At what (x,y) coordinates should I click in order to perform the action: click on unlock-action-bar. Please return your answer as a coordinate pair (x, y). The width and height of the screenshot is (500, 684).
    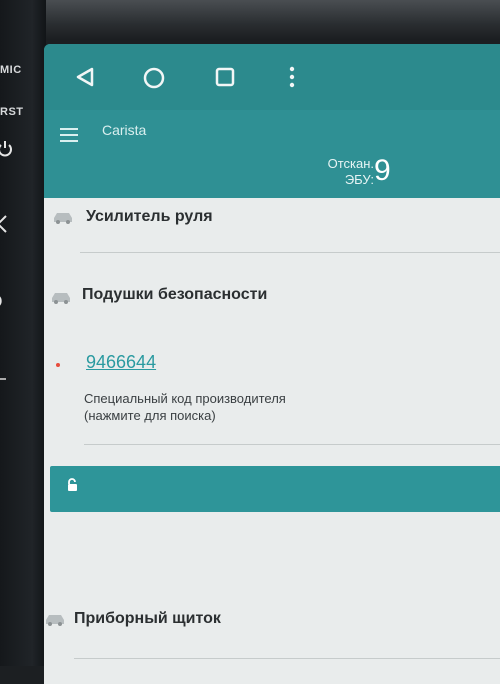
    Looking at the image, I should click on (275, 489).